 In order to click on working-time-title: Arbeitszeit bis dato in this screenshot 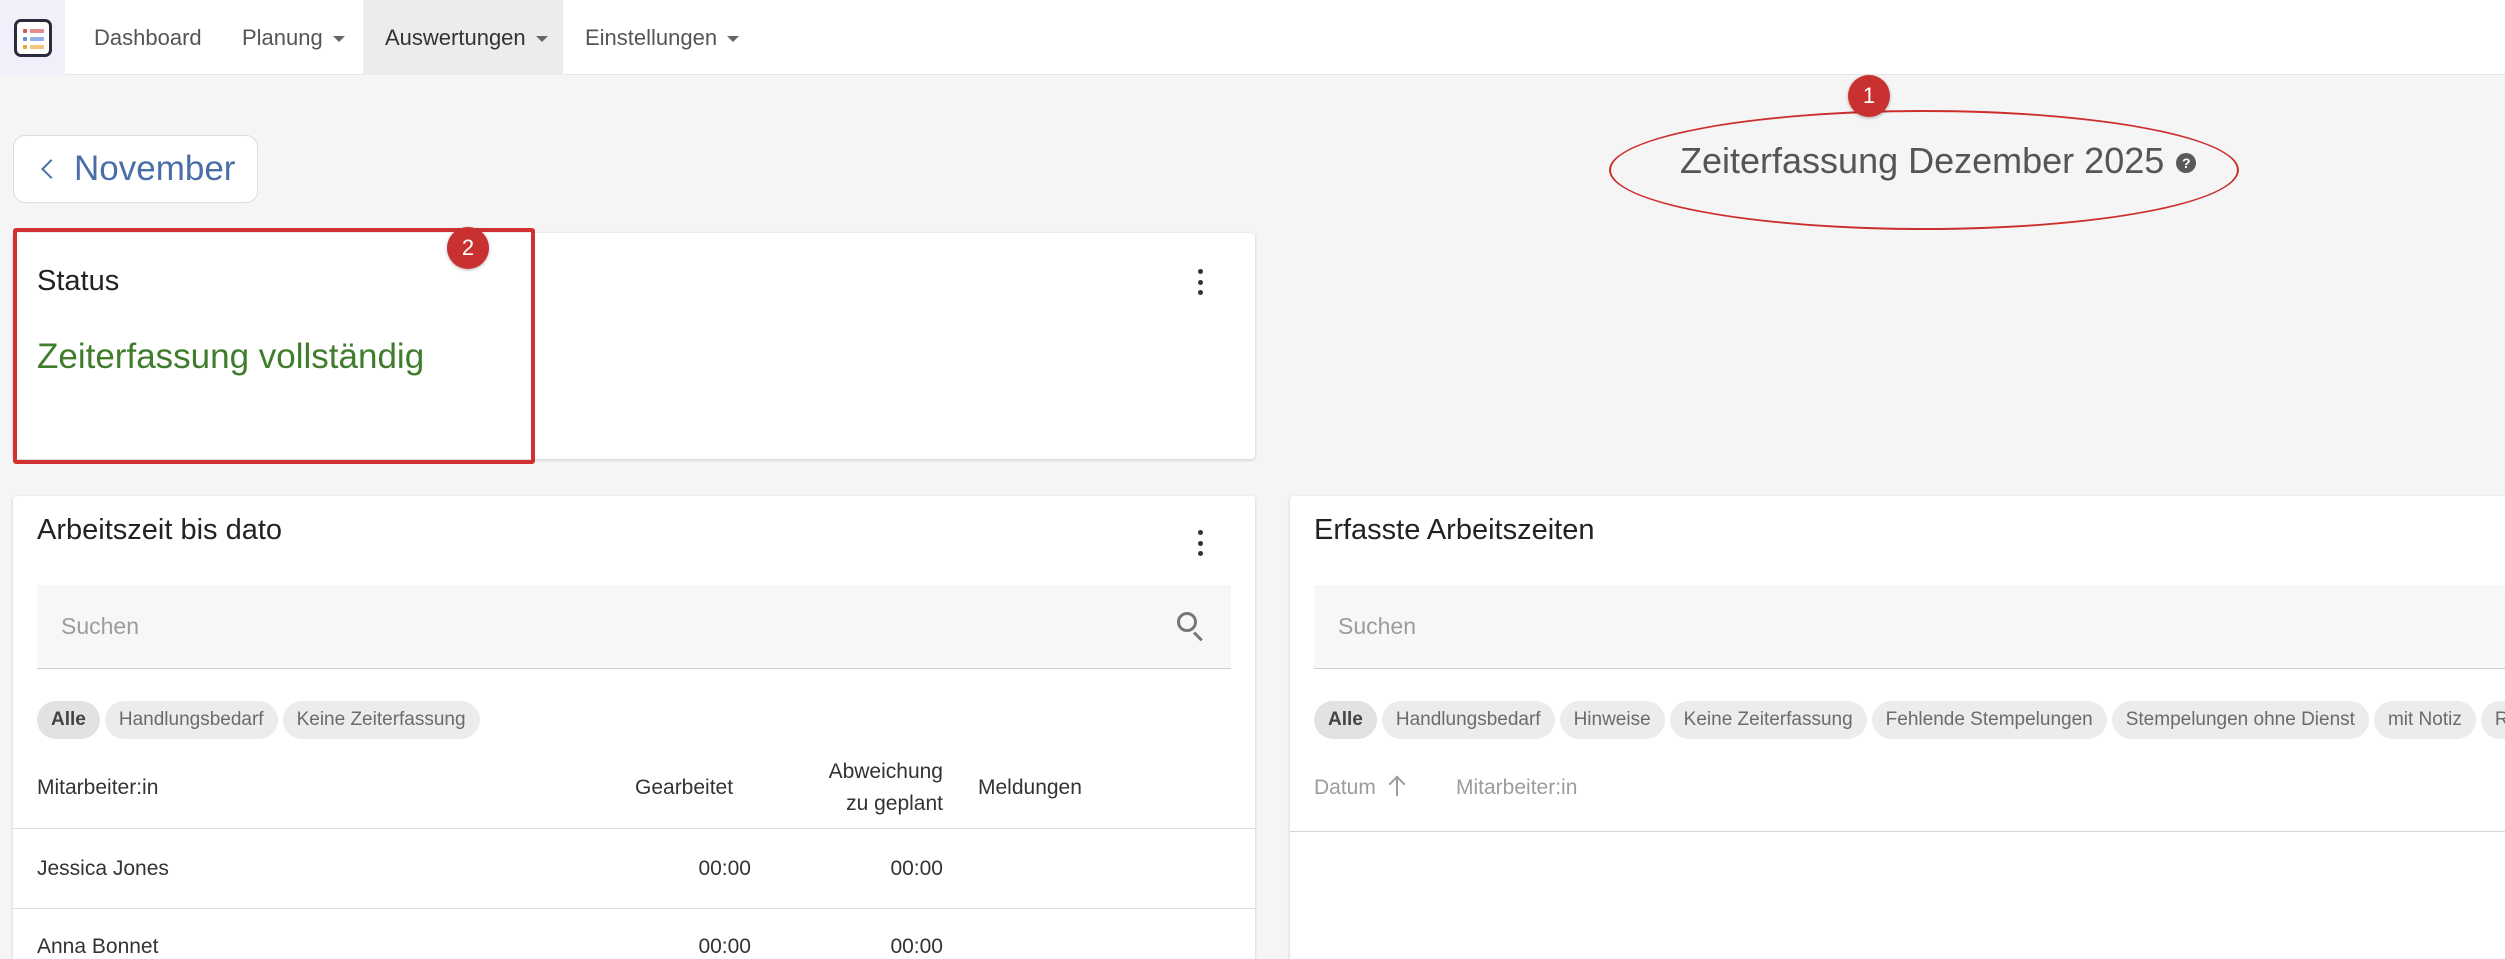, I will do `click(160, 530)`.